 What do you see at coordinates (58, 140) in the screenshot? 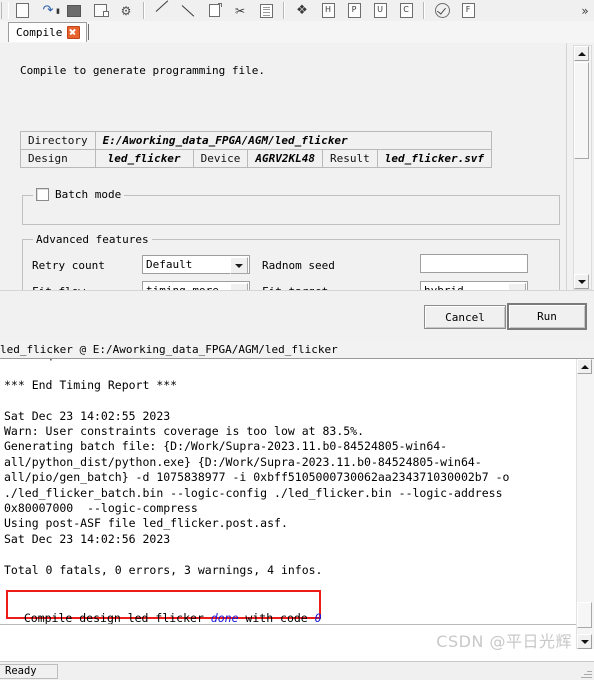
I see `directory-label: Directory` at bounding box center [58, 140].